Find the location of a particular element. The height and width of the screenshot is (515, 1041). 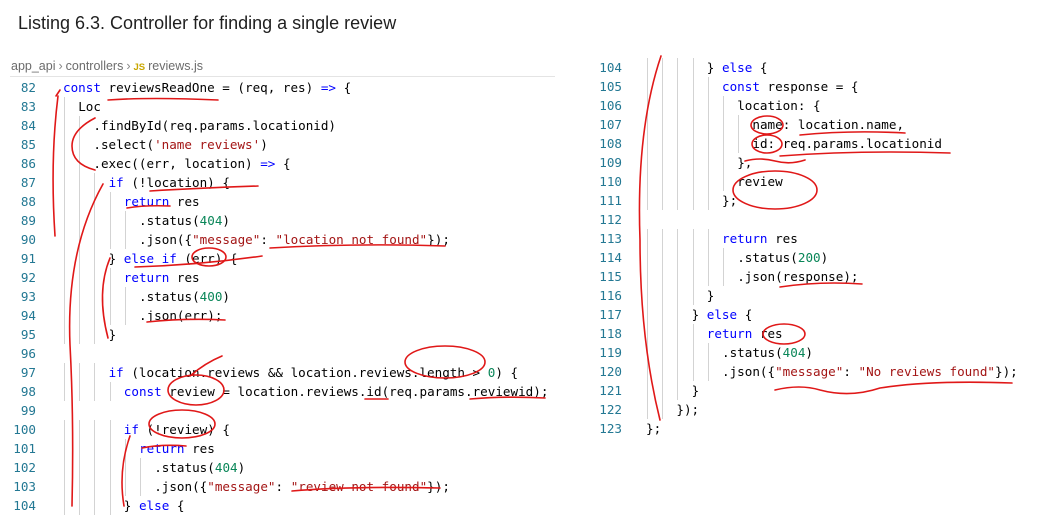

code-text: }, is located at coordinates (744, 162).